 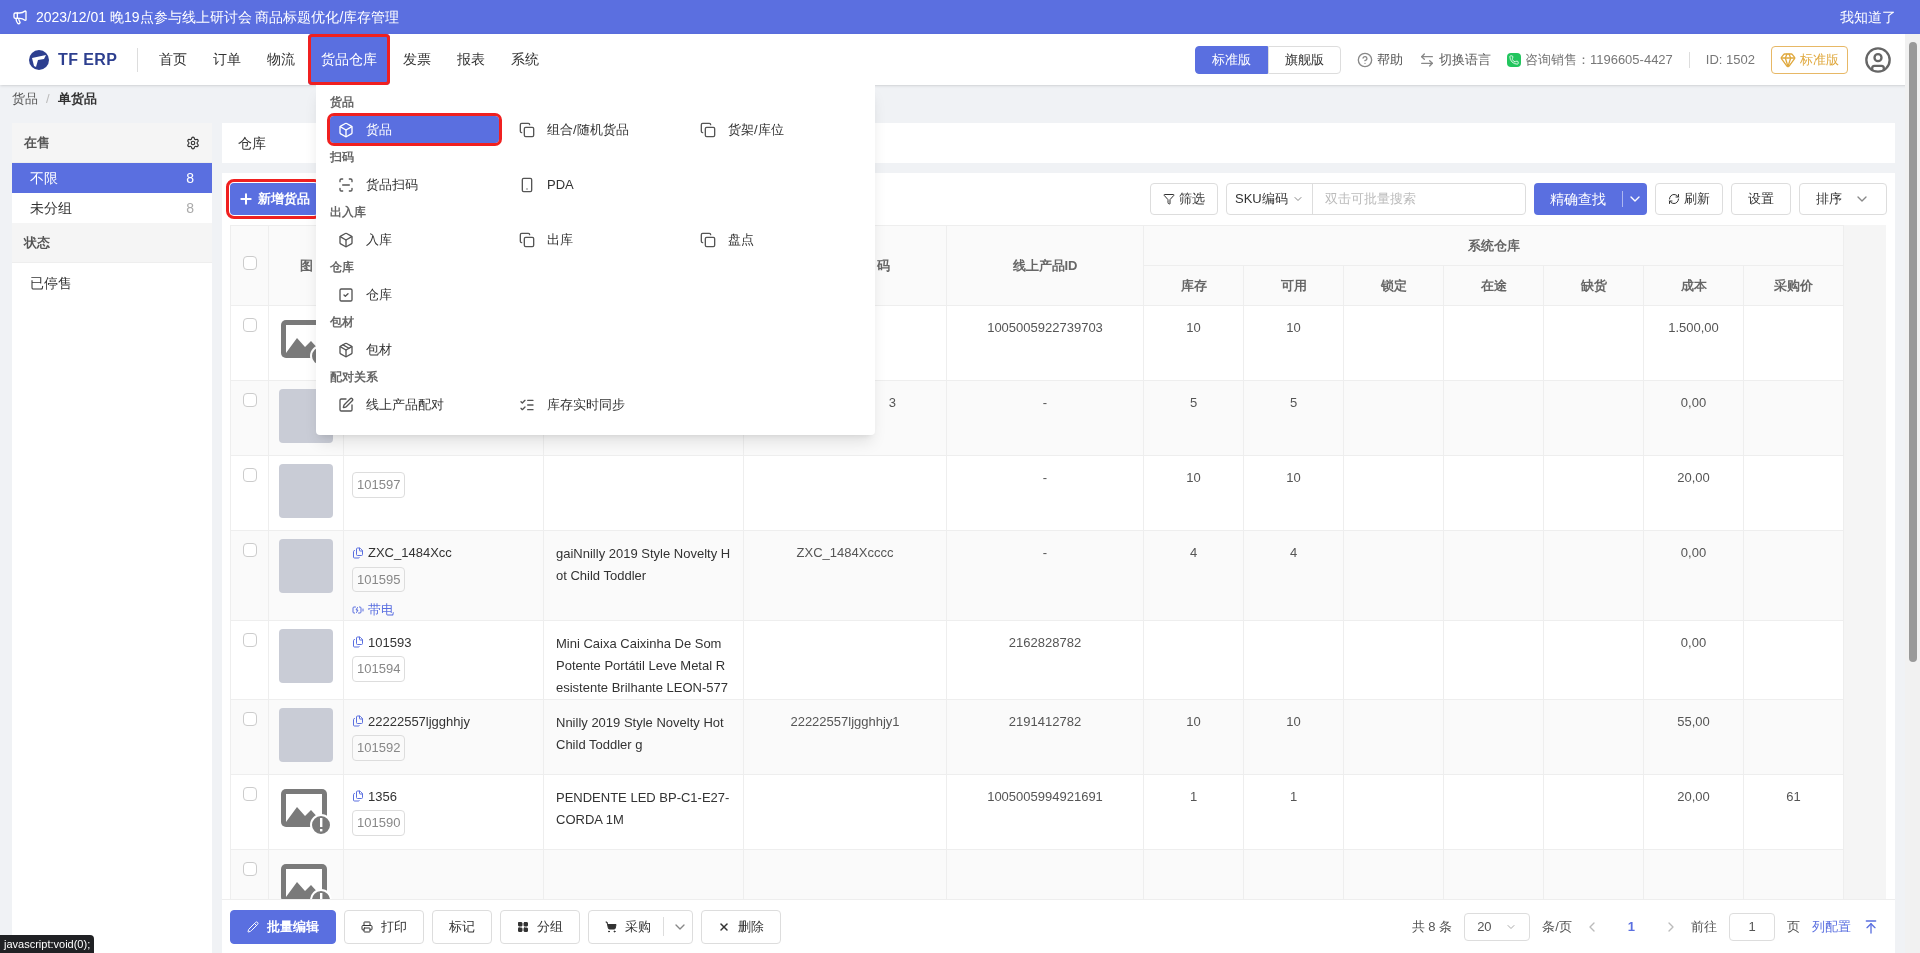 What do you see at coordinates (1293, 402) in the screenshot?
I see `stock-value: 5` at bounding box center [1293, 402].